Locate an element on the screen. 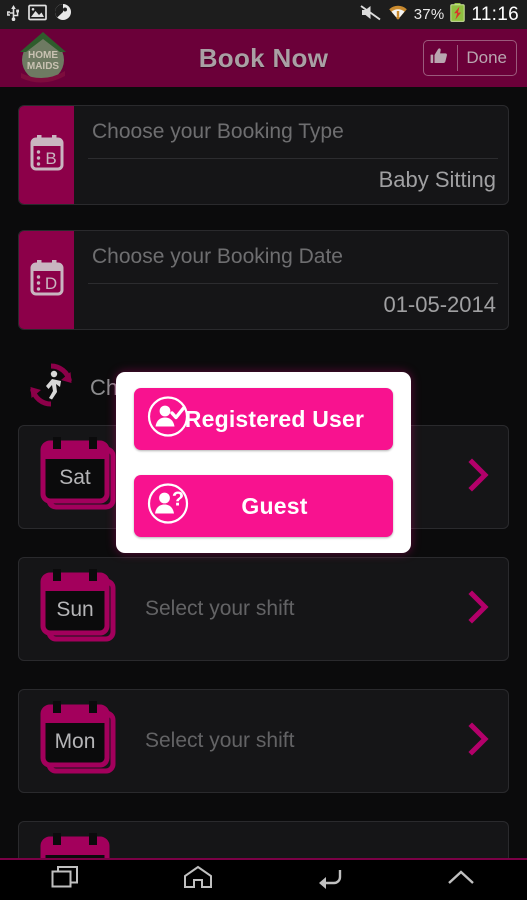 The width and height of the screenshot is (527, 900). status-bar-left-icons is located at coordinates (39, 14).